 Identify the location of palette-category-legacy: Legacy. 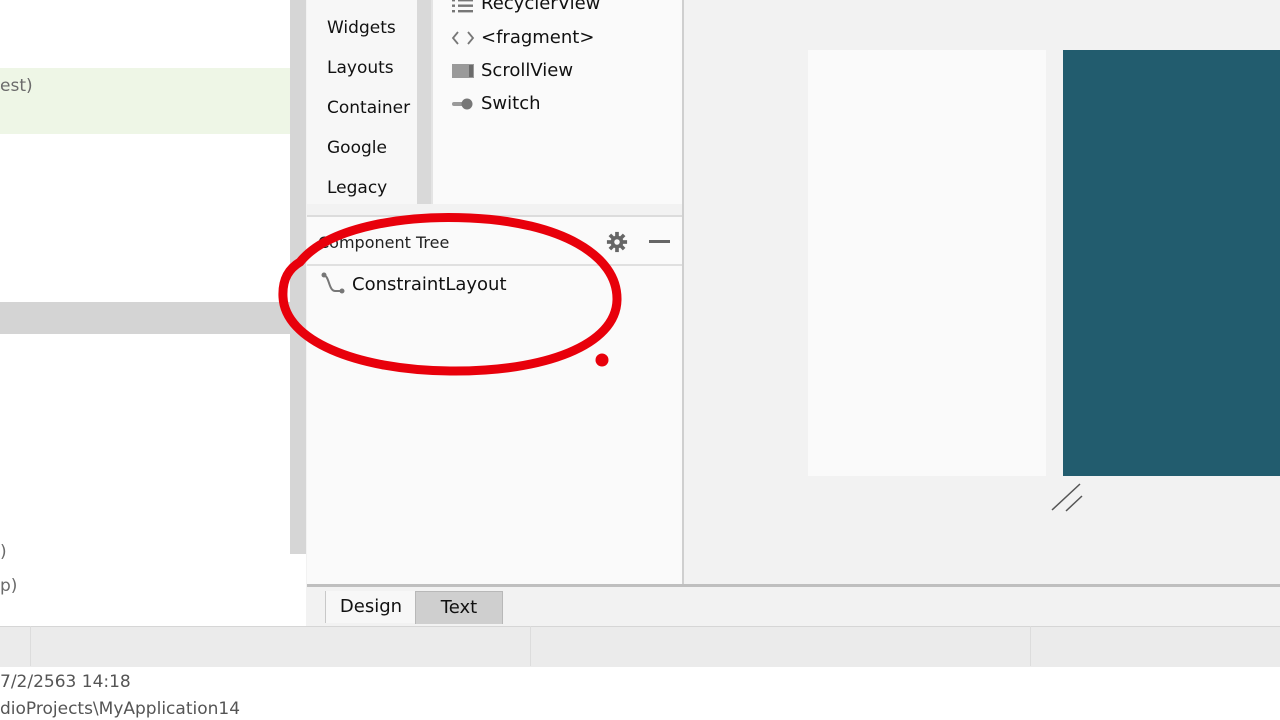
(357, 188).